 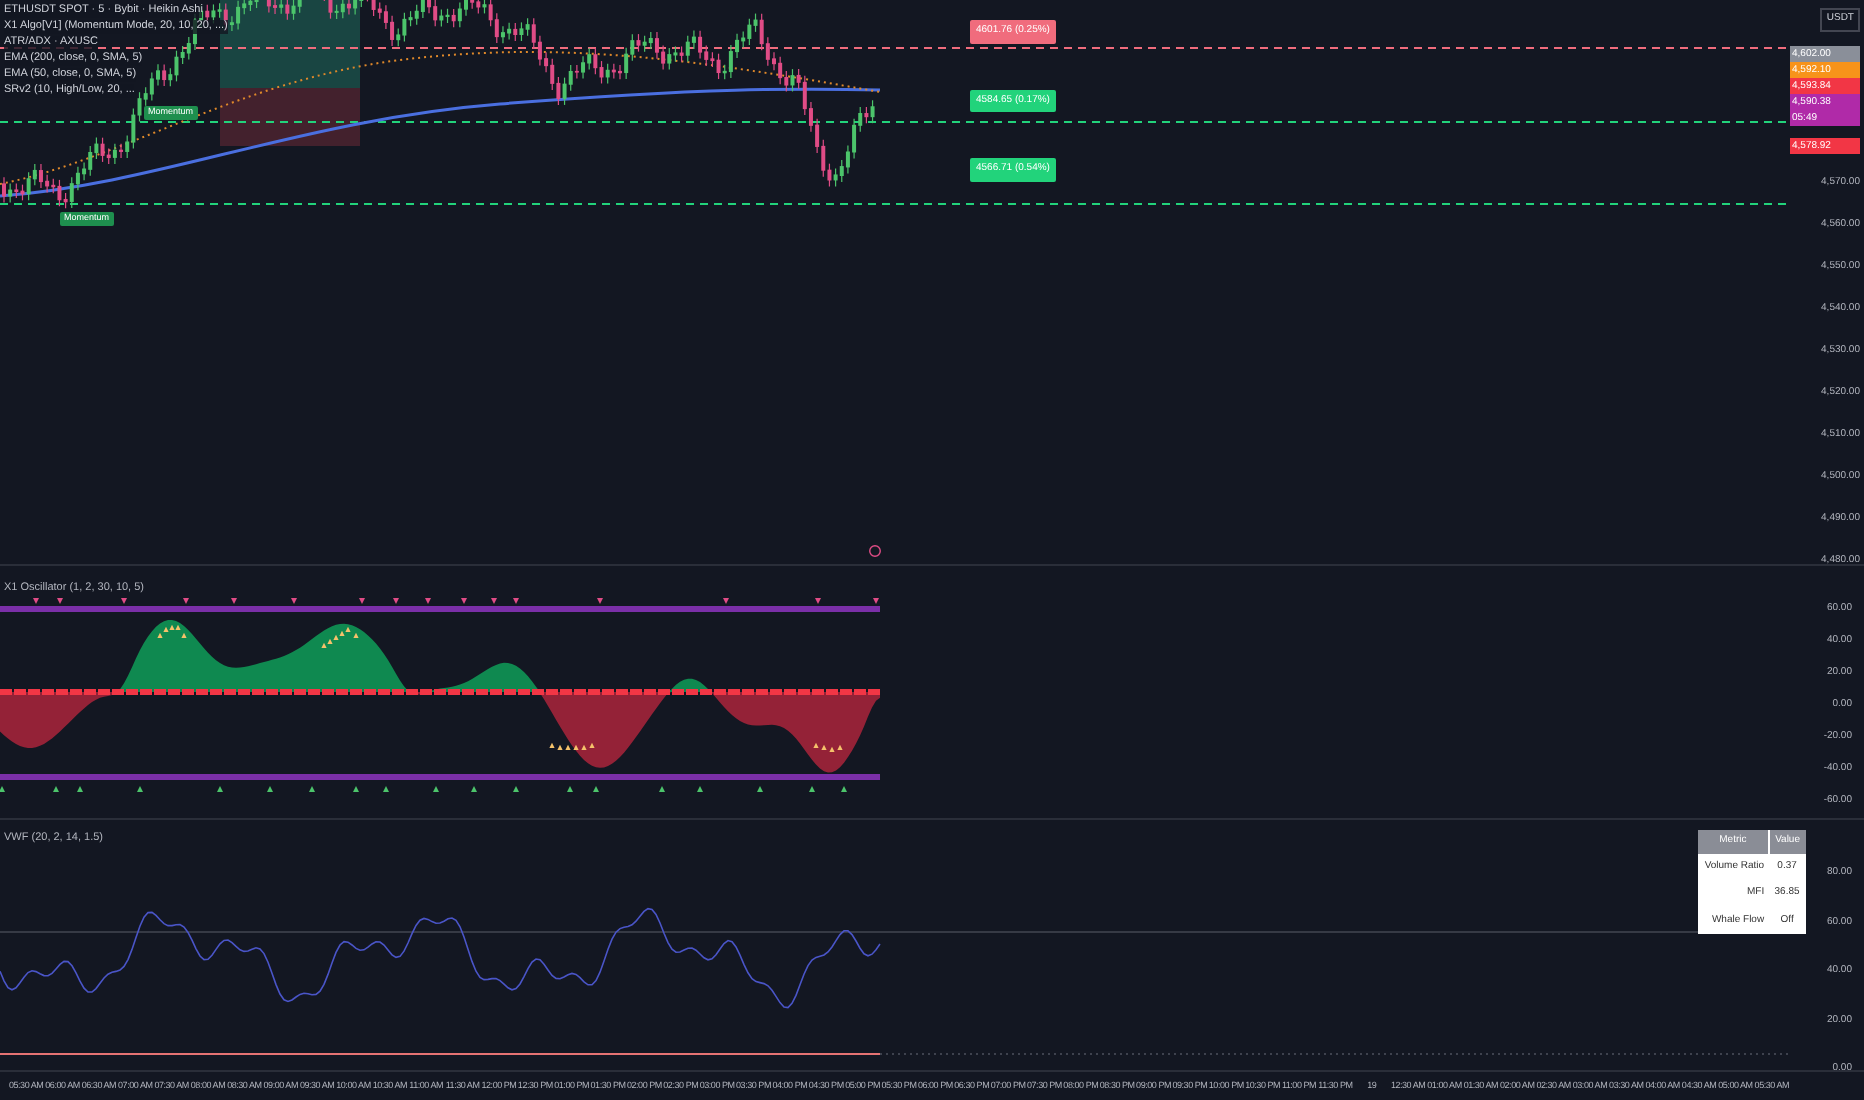 What do you see at coordinates (290, 44) in the screenshot?
I see `bullish-zone` at bounding box center [290, 44].